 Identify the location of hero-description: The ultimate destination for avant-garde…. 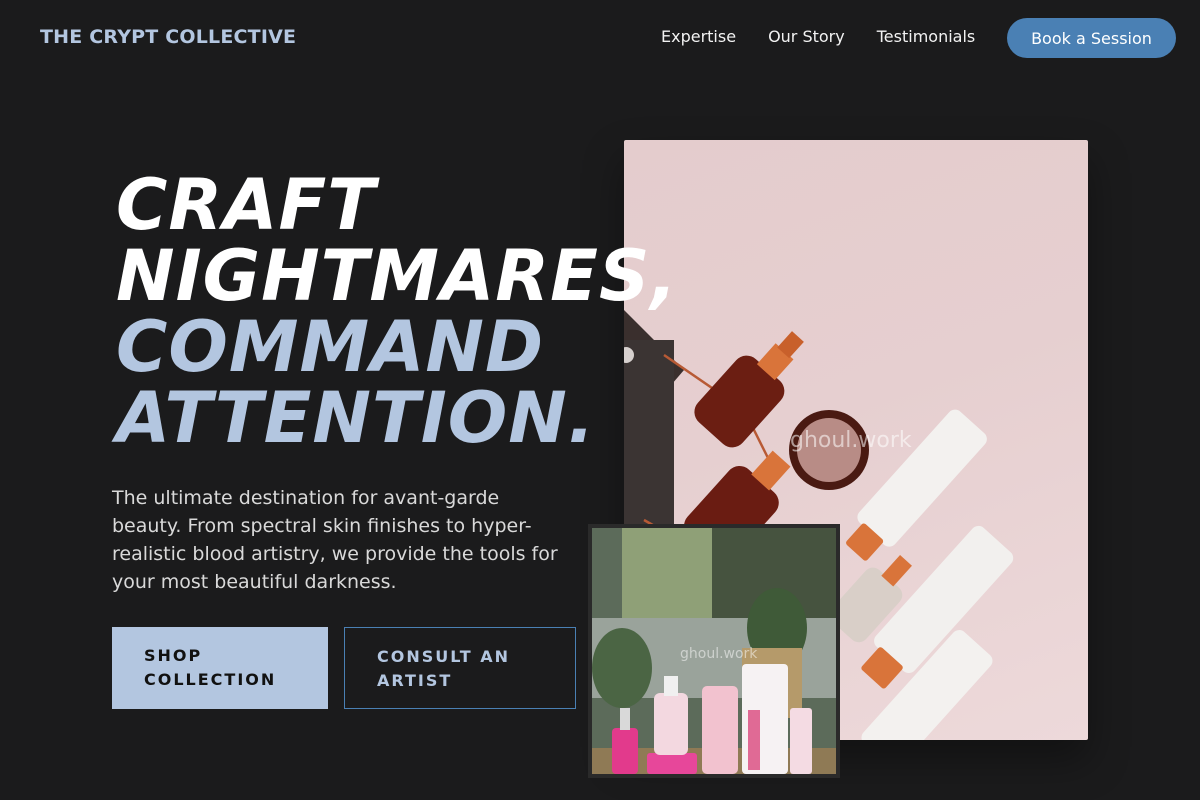
(335, 540).